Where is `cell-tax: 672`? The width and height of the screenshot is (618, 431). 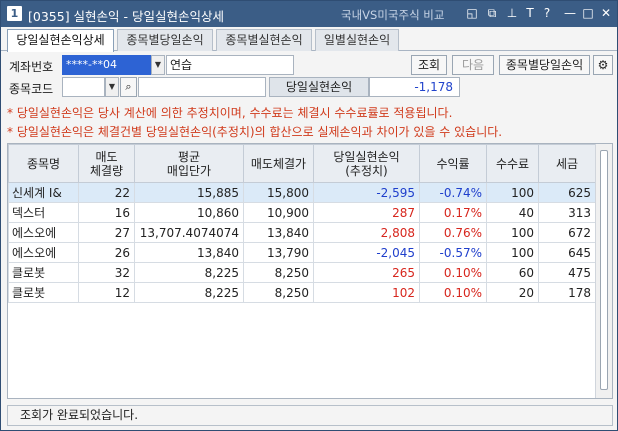
cell-tax: 672 is located at coordinates (567, 232).